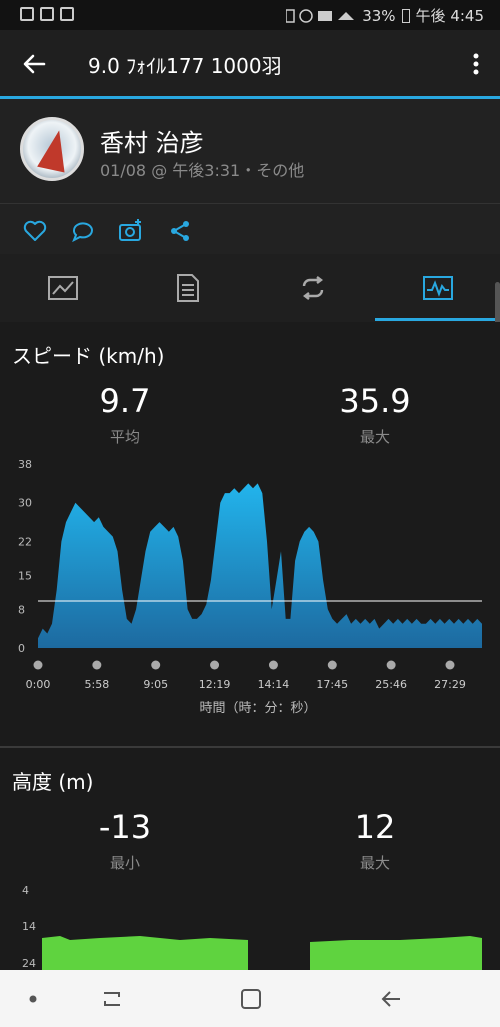 Image resolution: width=500 pixels, height=1027 pixels. Describe the element at coordinates (21, 648) in the screenshot. I see `y-tick-label: 0` at that location.